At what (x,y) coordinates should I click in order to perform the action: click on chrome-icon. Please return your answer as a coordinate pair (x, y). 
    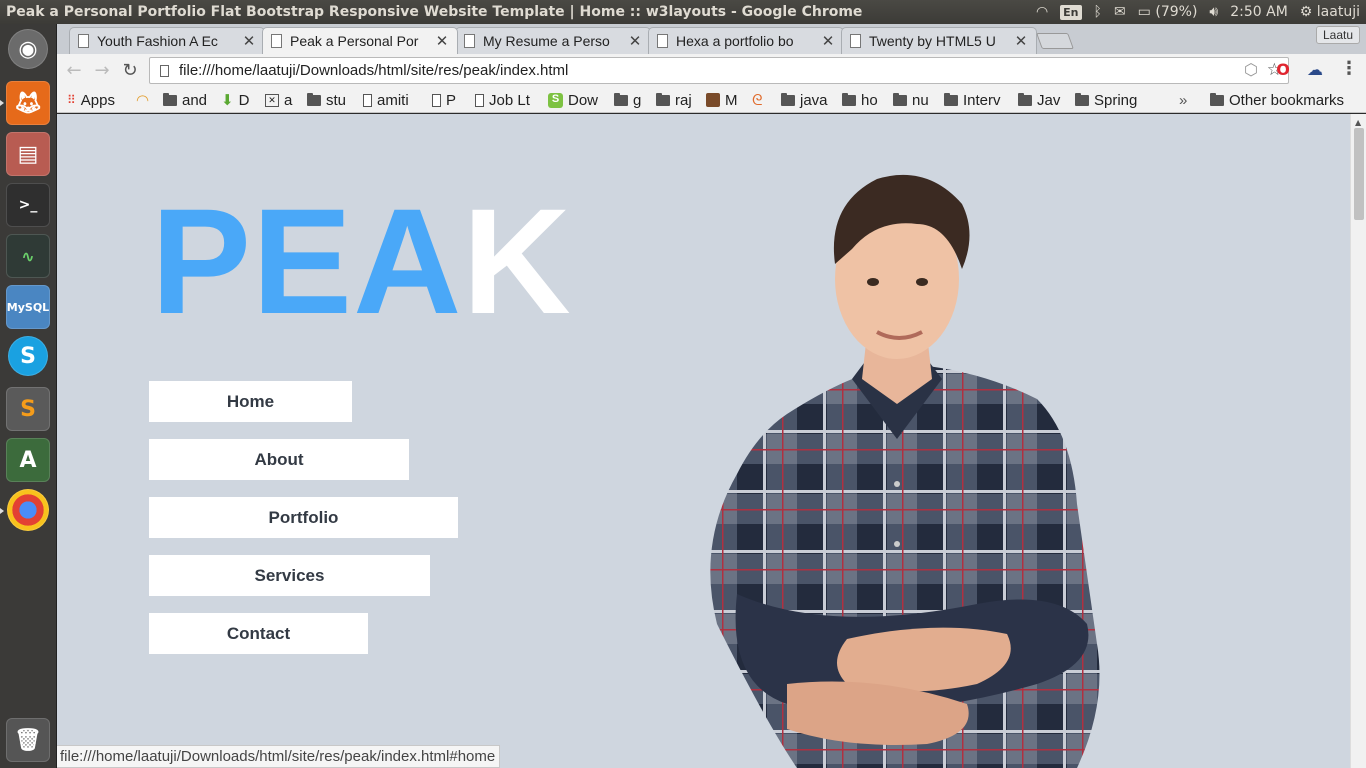
    Looking at the image, I should click on (28, 510).